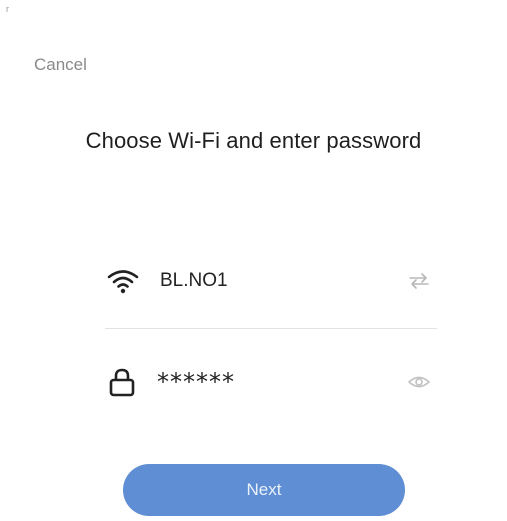 The width and height of the screenshot is (507, 521). Describe the element at coordinates (123, 382) in the screenshot. I see `lock-icon` at that location.